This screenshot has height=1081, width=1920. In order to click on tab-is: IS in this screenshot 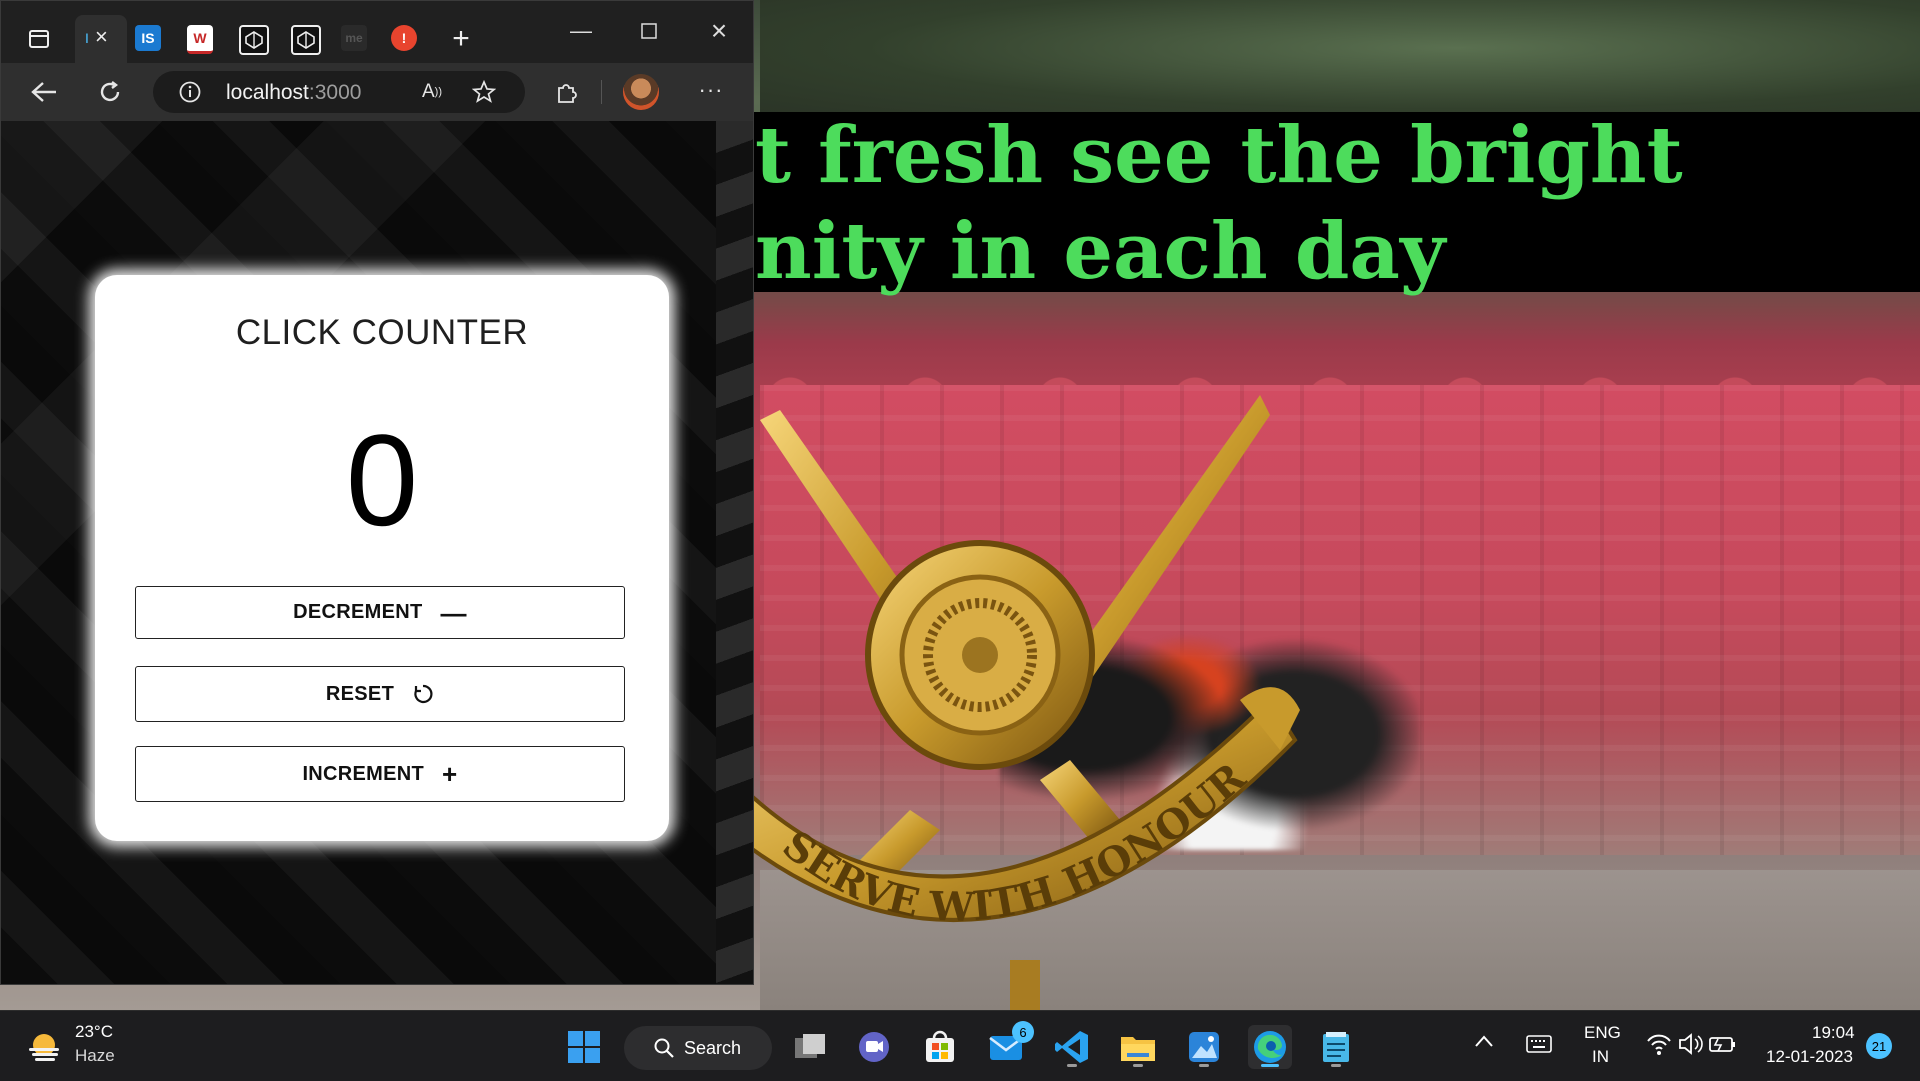, I will do `click(148, 38)`.